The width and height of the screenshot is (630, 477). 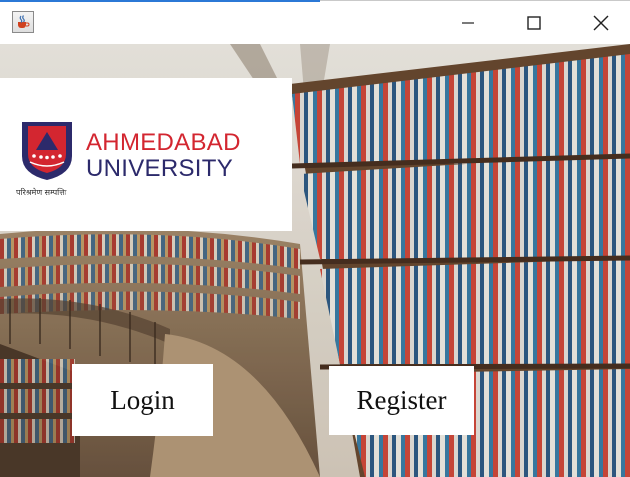 I want to click on close-icon, so click(x=601, y=23).